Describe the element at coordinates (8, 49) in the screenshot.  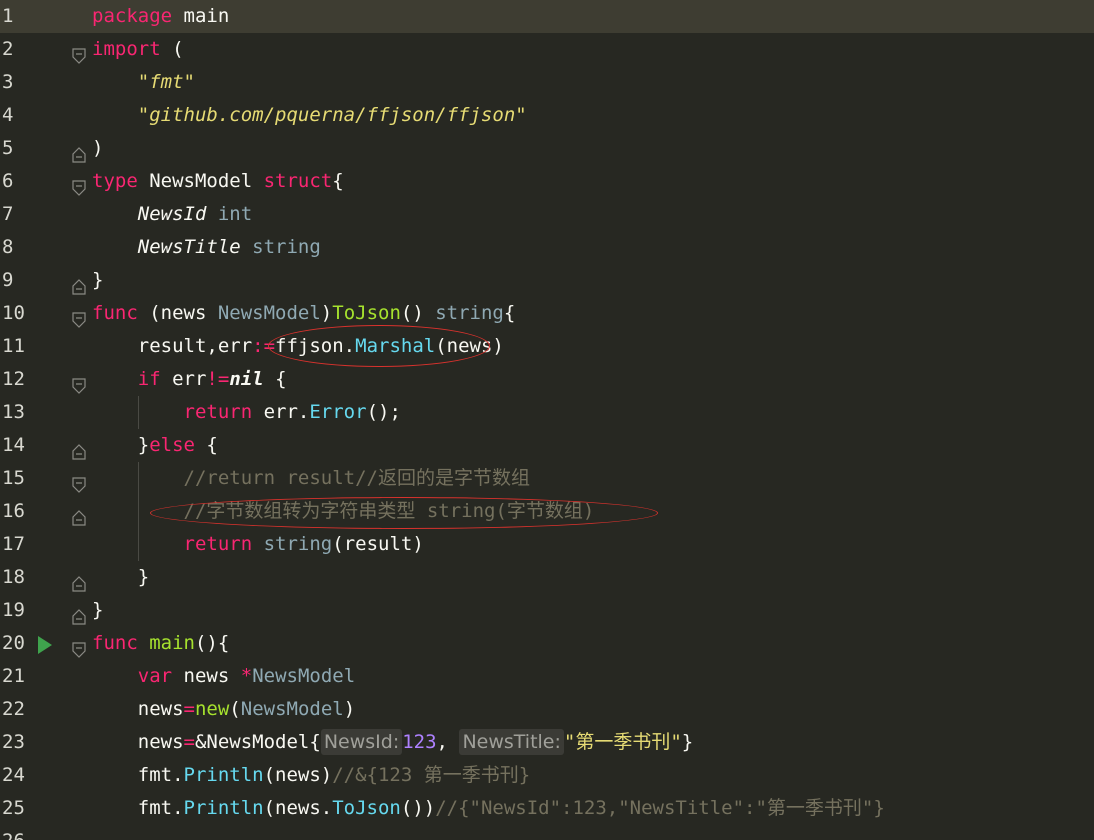
I see `line-number: 2` at that location.